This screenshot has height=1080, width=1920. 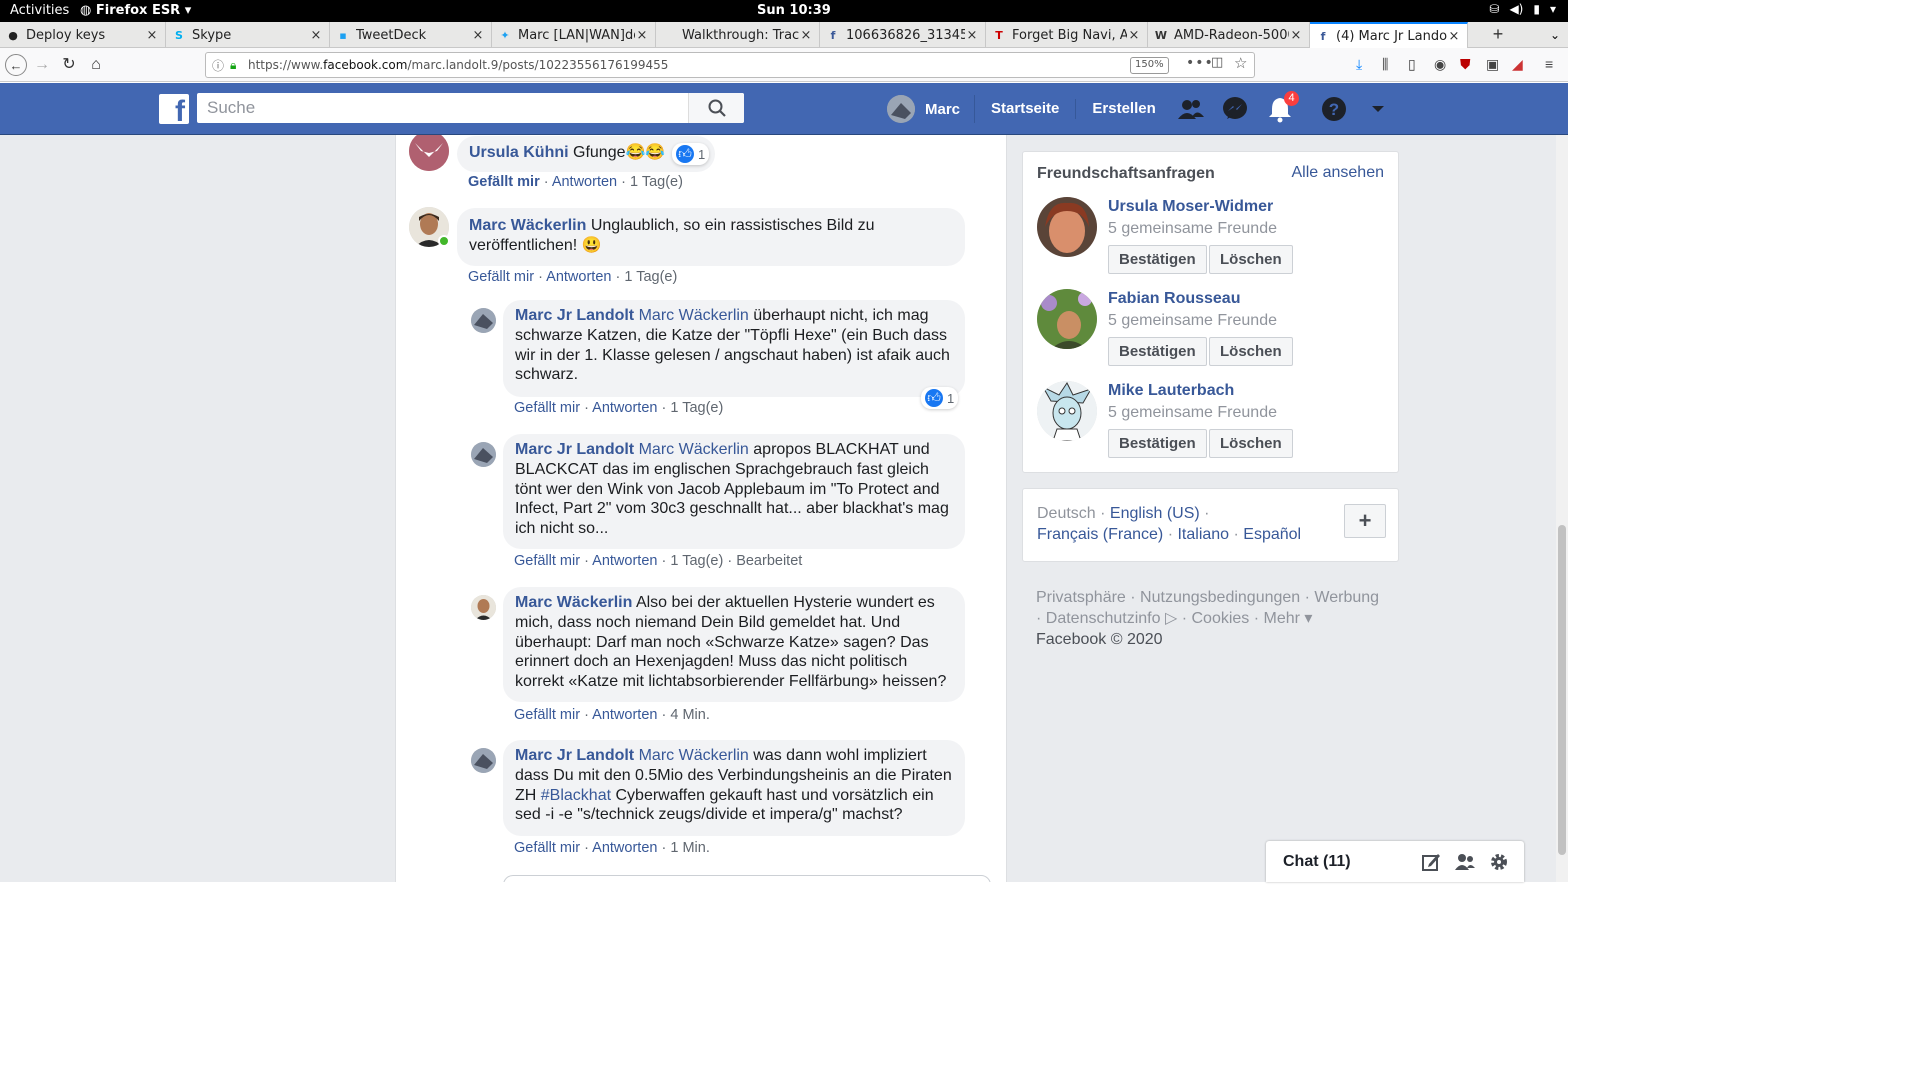 I want to click on downloads-icon: ⤓, so click(x=1359, y=64).